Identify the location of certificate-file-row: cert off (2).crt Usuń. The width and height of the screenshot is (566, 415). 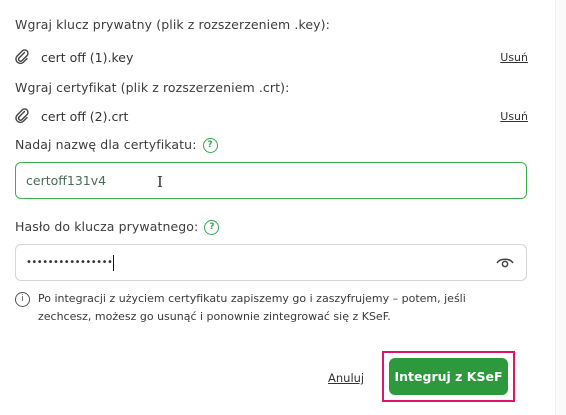
(271, 116).